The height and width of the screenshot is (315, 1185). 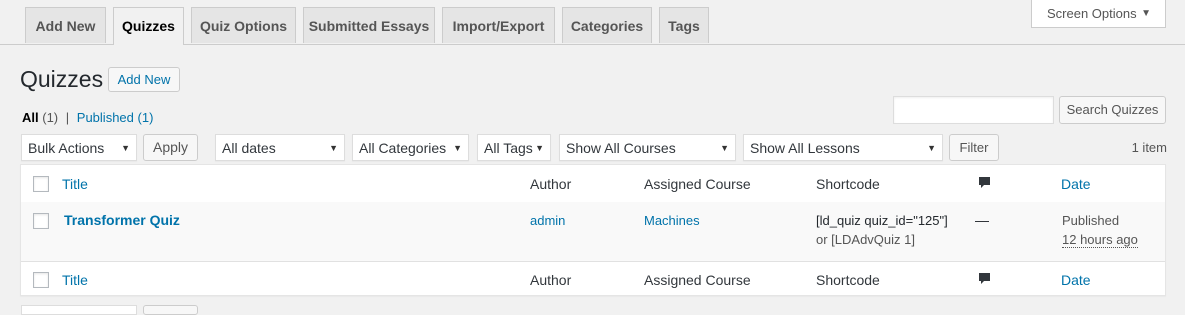 What do you see at coordinates (697, 280) in the screenshot?
I see `column-assigned-course-footer: Assigned Course` at bounding box center [697, 280].